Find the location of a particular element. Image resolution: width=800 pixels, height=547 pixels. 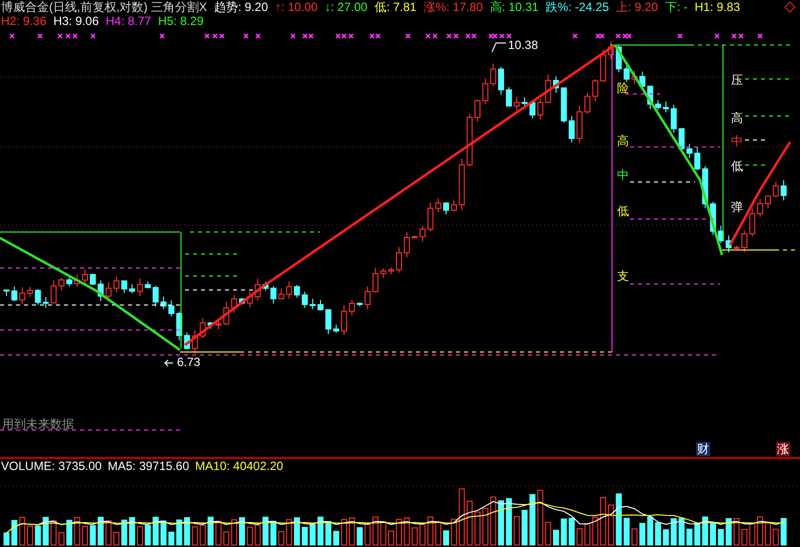

event-badge: 涨 is located at coordinates (783, 449).